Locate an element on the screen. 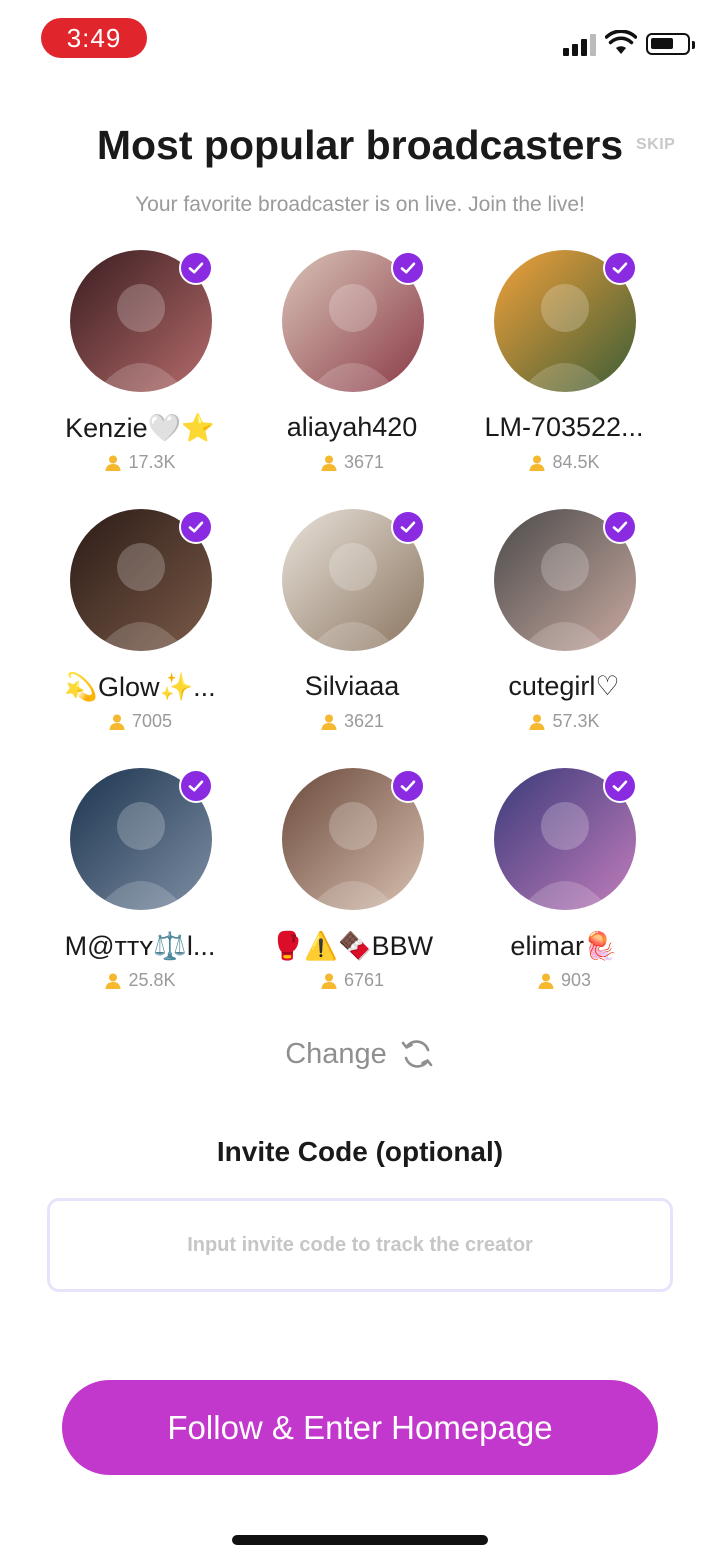 This screenshot has height=1560, width=720. fans-count: 84.5K is located at coordinates (564, 462).